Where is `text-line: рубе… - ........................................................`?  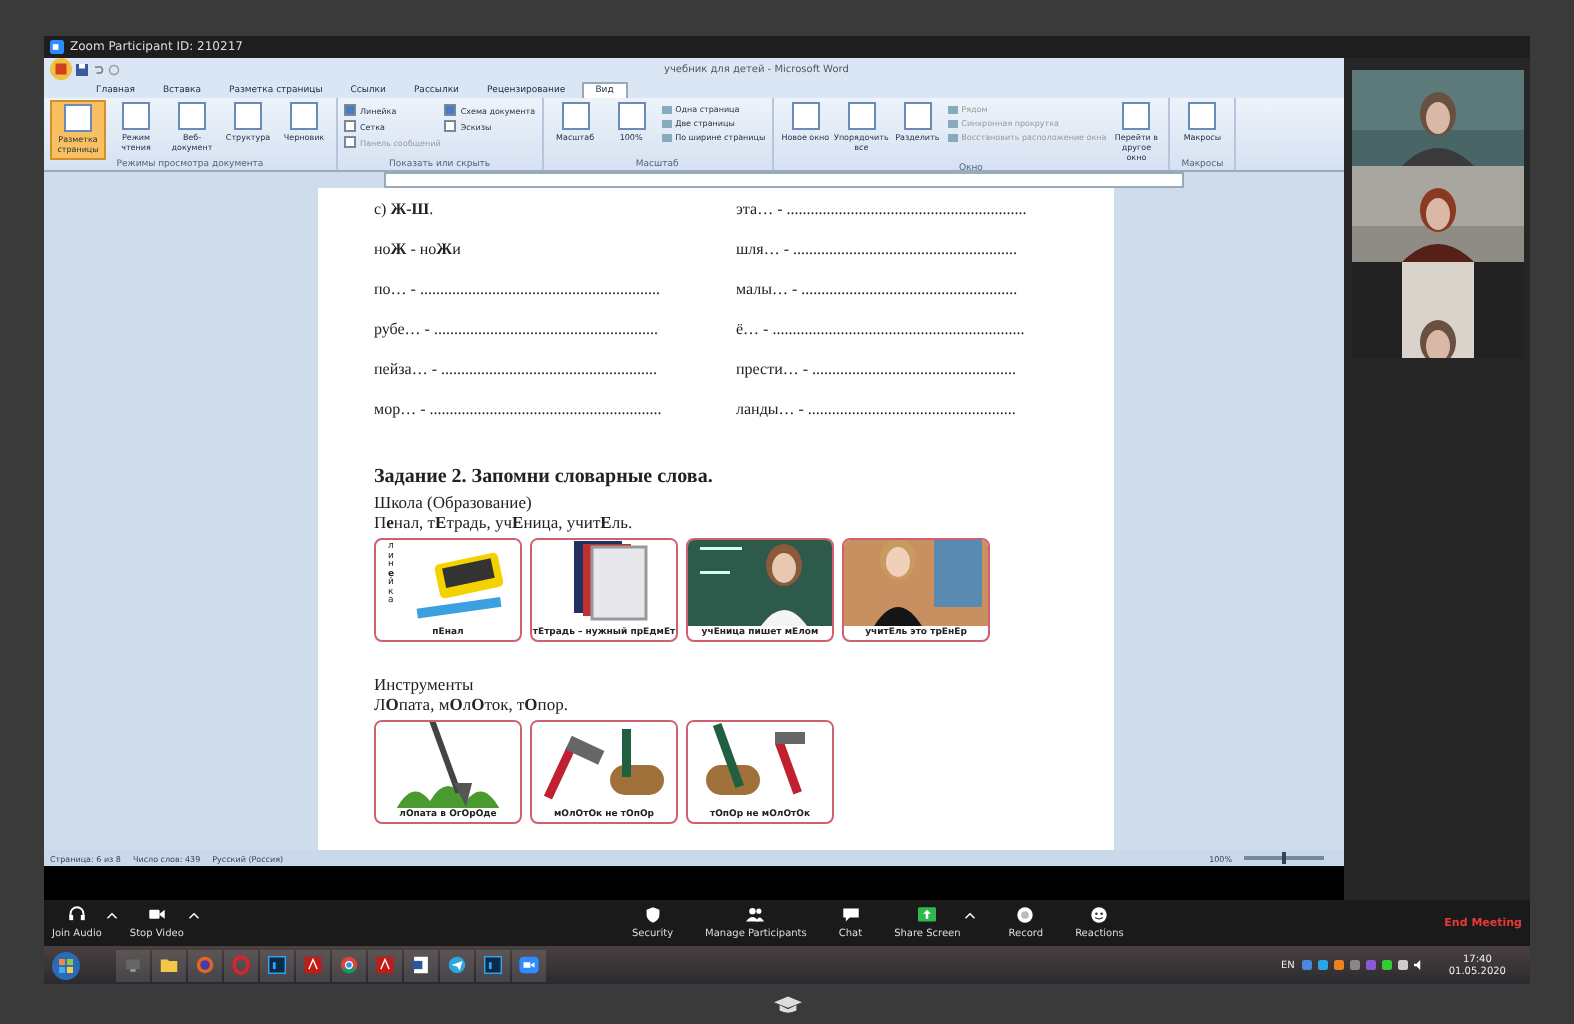
text-line: рубе… - ........................................................ is located at coordinates (517, 329).